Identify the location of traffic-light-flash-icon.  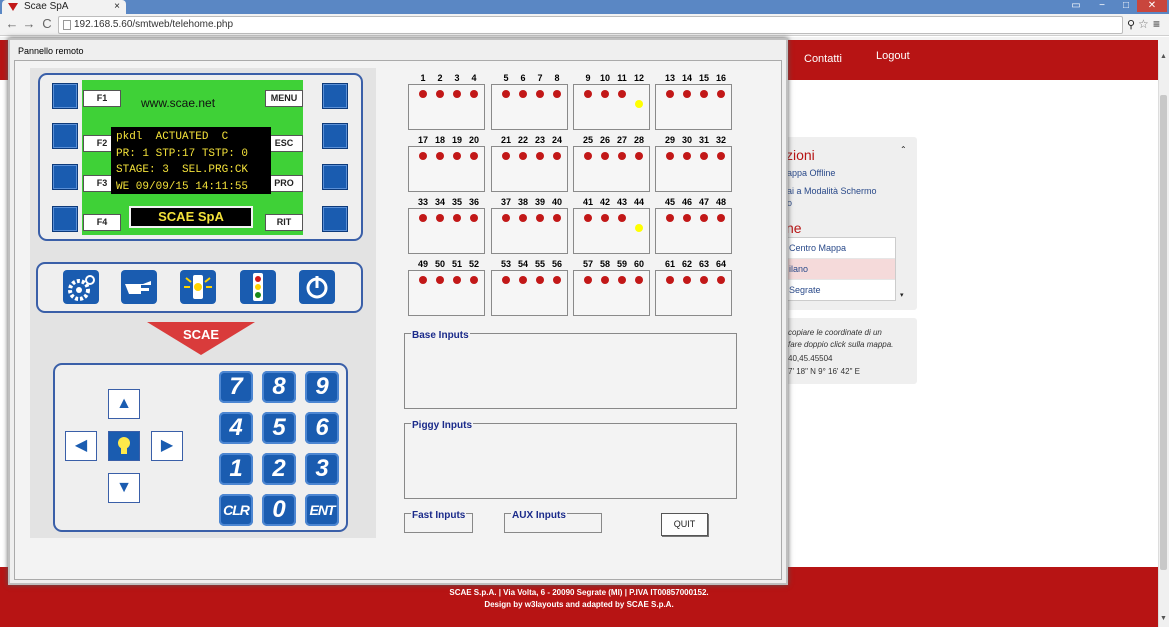
(198, 287).